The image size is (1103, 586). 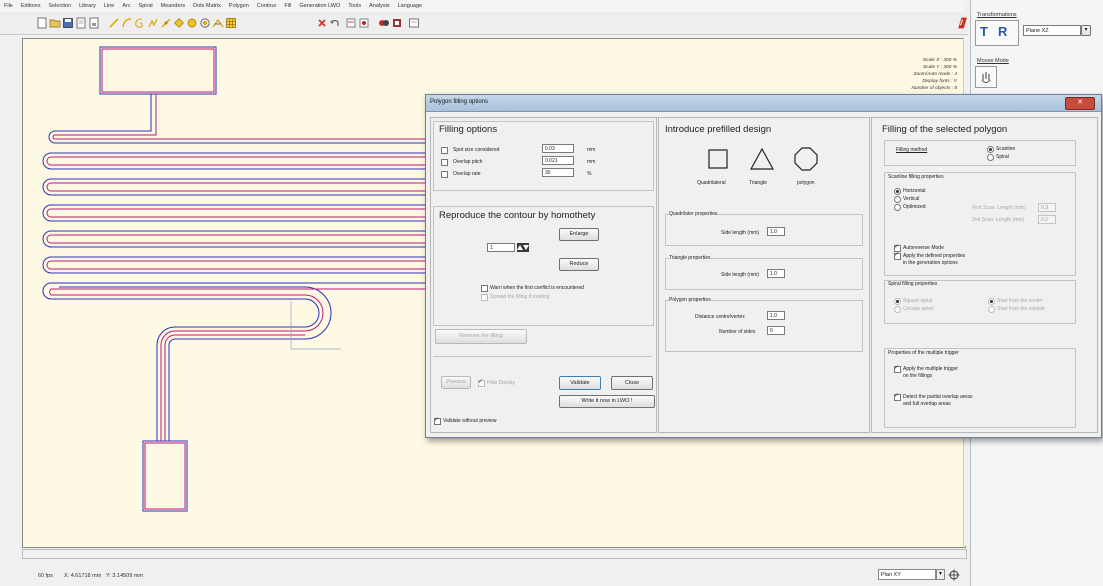 I want to click on filling-options-heading: Filling options, so click(x=468, y=129).